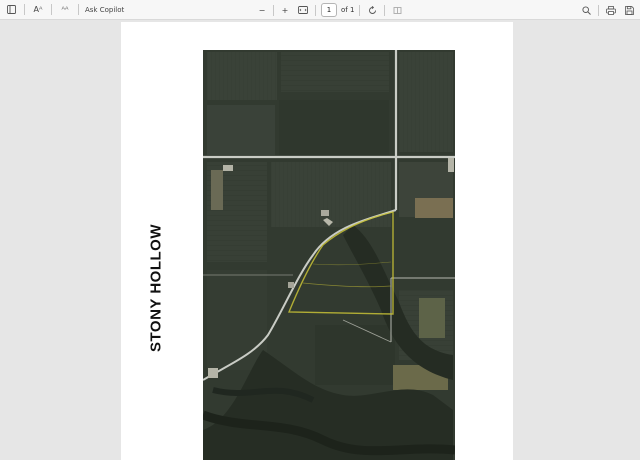 The height and width of the screenshot is (460, 640). Describe the element at coordinates (348, 10) in the screenshot. I see `page-count-label: of 1` at that location.